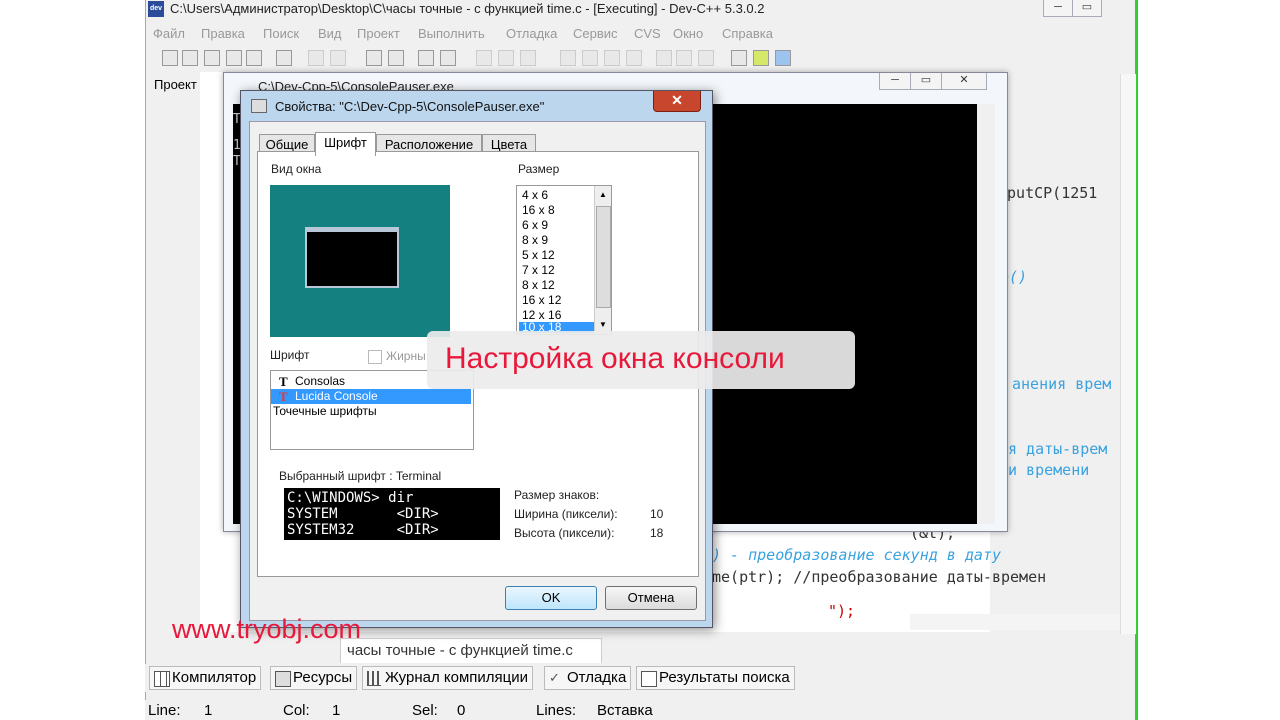 The height and width of the screenshot is (720, 1280). What do you see at coordinates (284, 58) in the screenshot?
I see `print-icon` at bounding box center [284, 58].